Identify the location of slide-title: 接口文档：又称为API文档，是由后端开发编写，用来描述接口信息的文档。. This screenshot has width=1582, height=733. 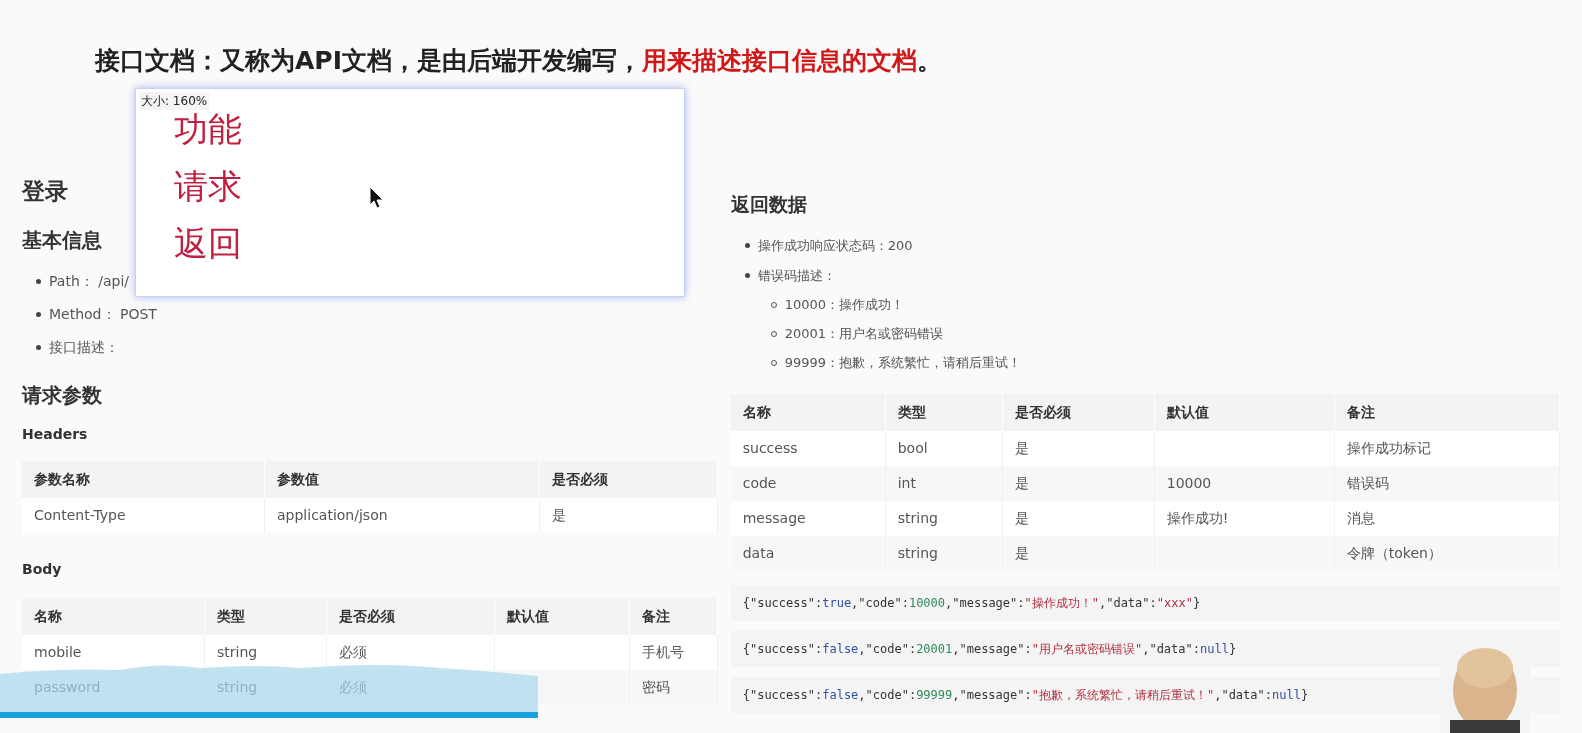
(519, 61).